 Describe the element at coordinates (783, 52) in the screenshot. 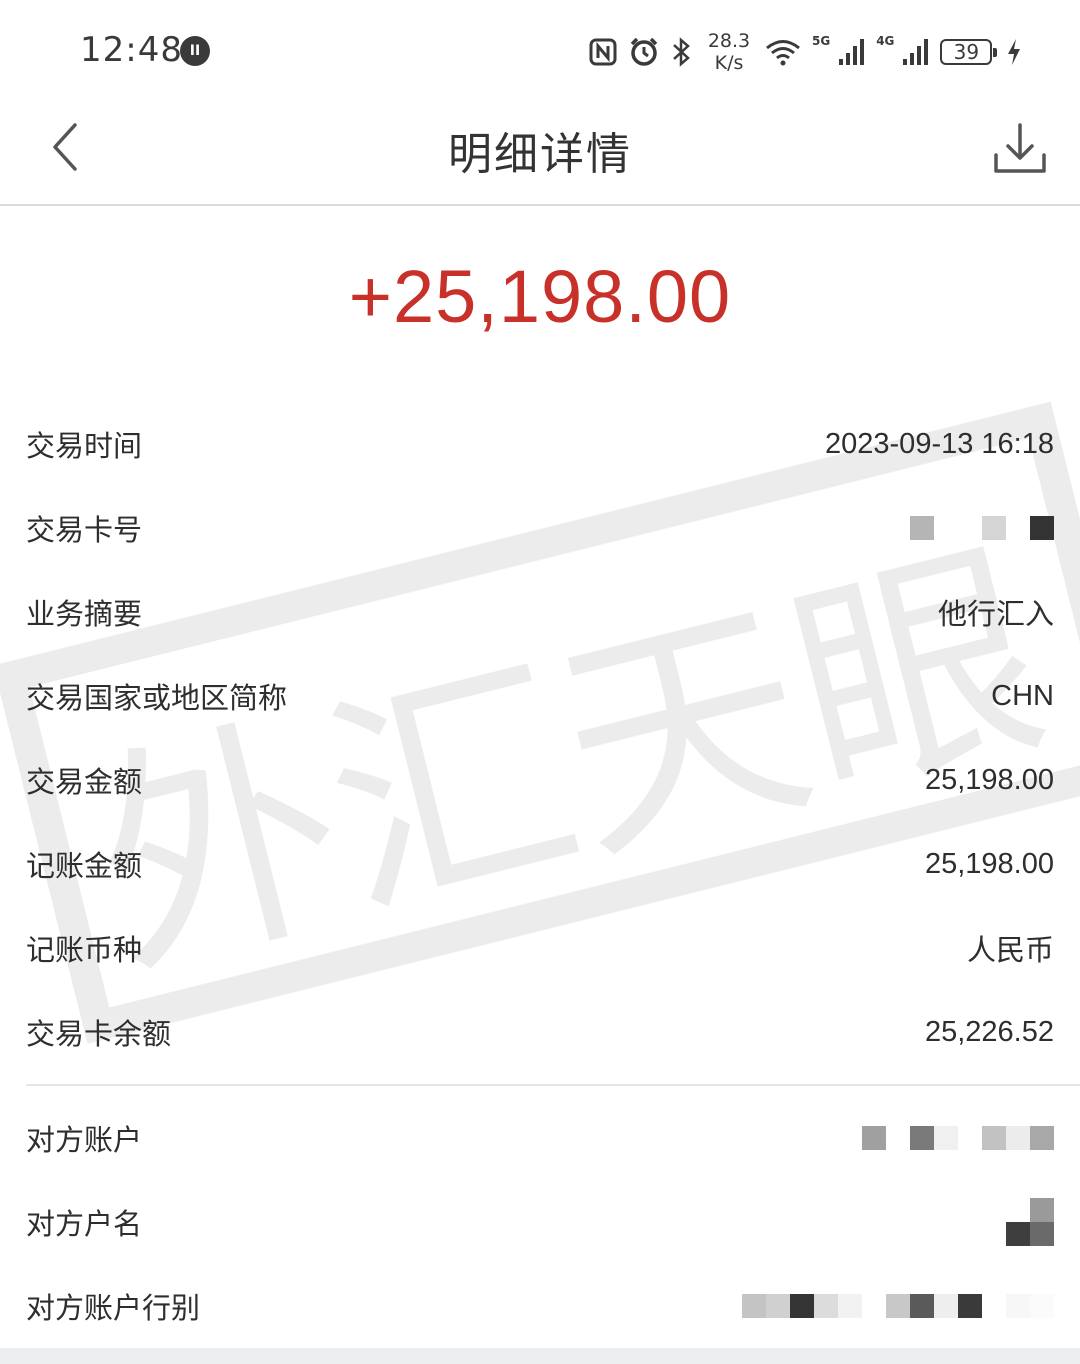

I see `wifi-icon` at that location.